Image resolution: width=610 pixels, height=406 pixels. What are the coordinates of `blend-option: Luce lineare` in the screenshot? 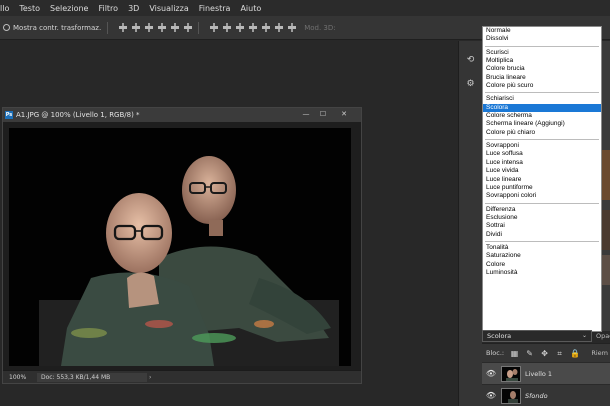 It's located at (542, 180).